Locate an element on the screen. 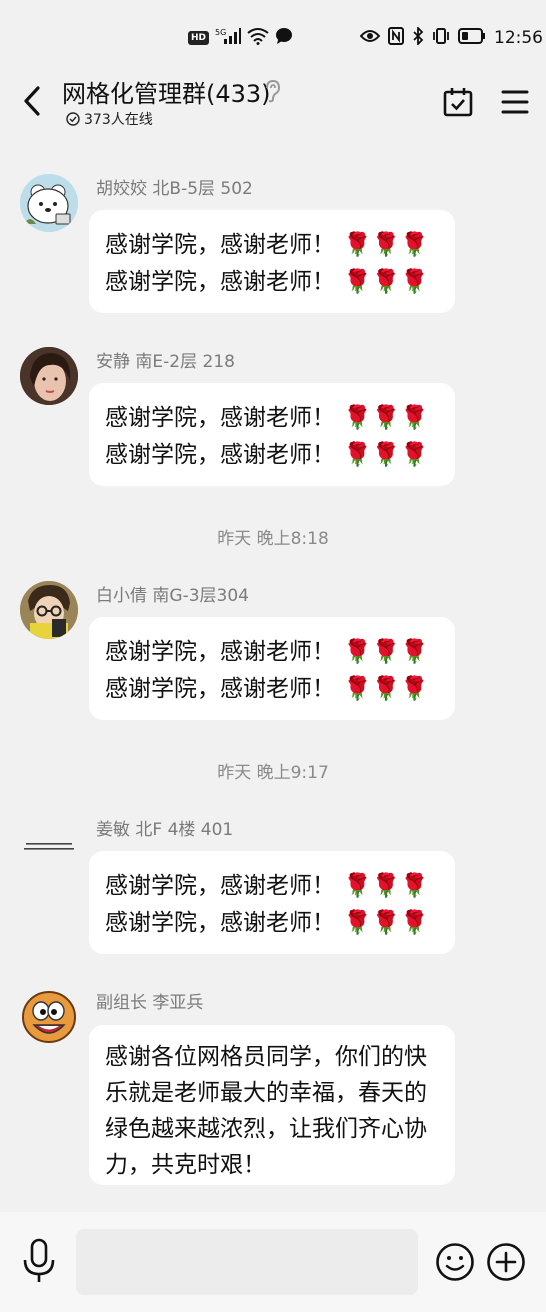  sender-name: 副组长 李亚兵 is located at coordinates (150, 1003).